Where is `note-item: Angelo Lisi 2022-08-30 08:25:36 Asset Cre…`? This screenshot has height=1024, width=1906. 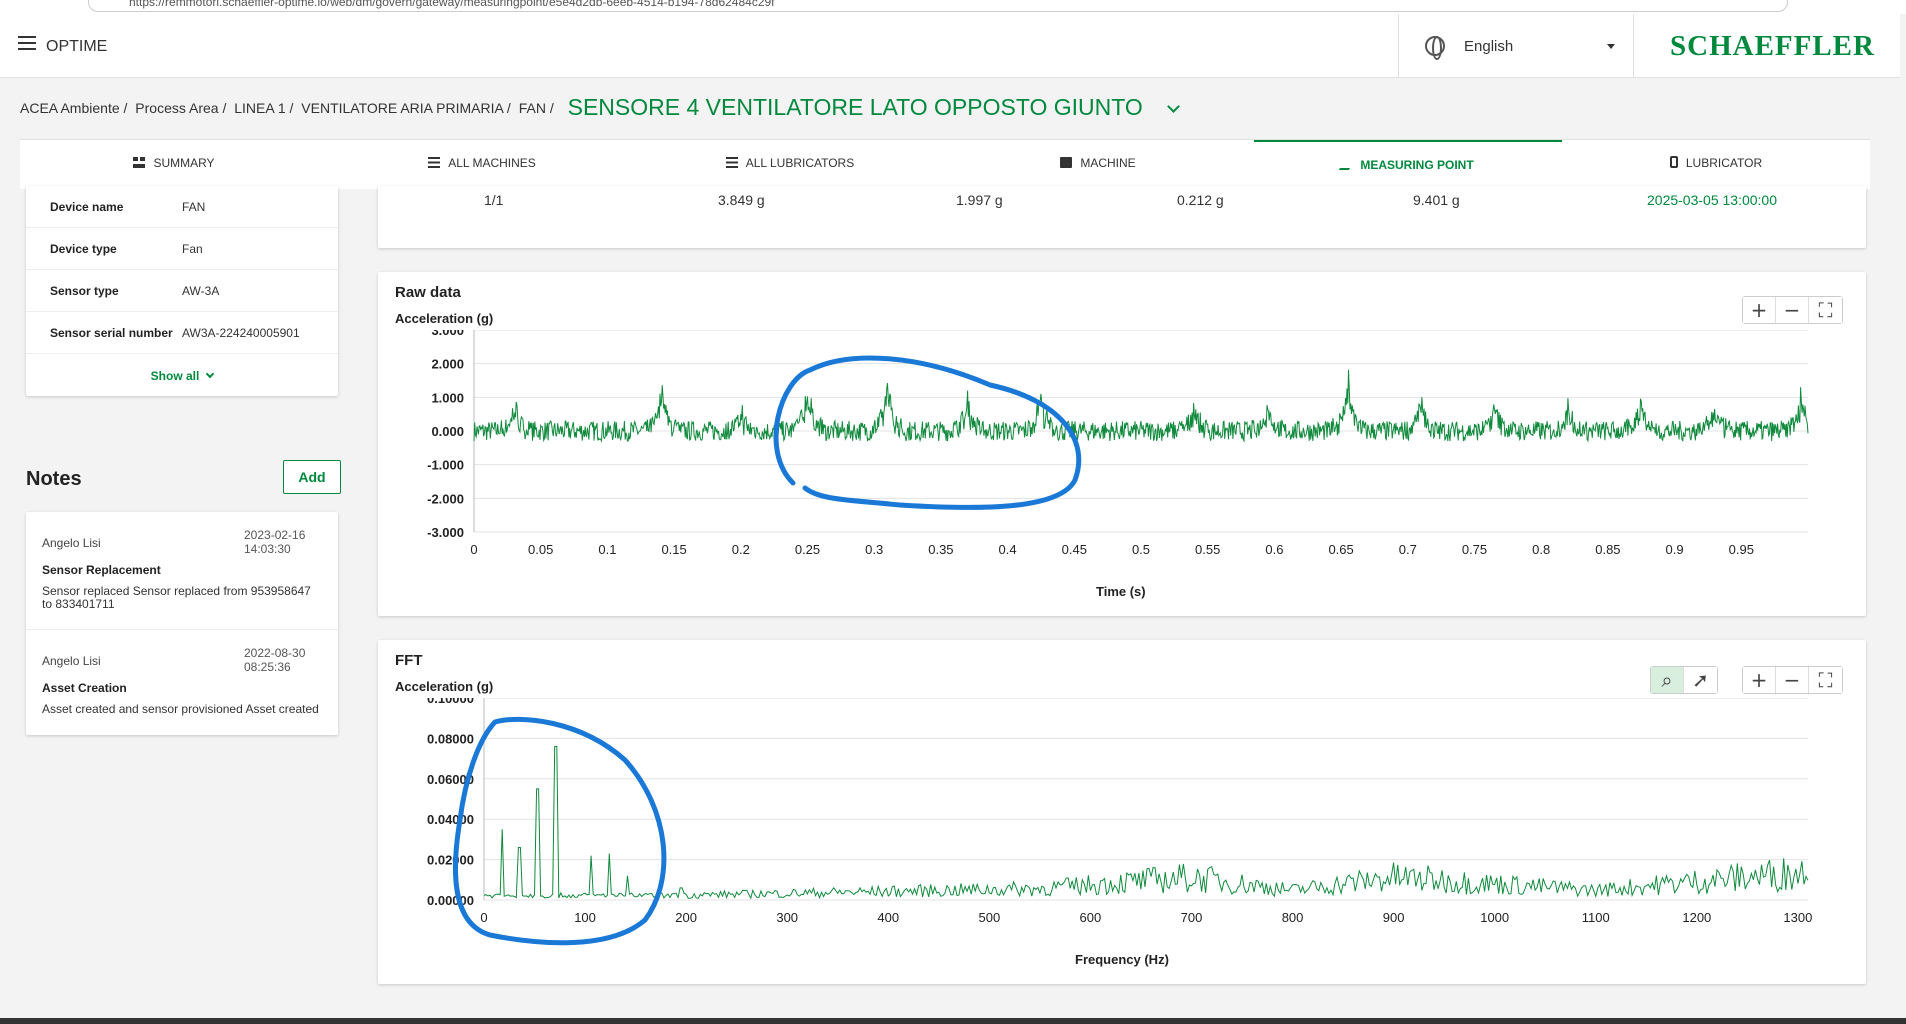 note-item: Angelo Lisi 2022-08-30 08:25:36 Asset Cre… is located at coordinates (182, 682).